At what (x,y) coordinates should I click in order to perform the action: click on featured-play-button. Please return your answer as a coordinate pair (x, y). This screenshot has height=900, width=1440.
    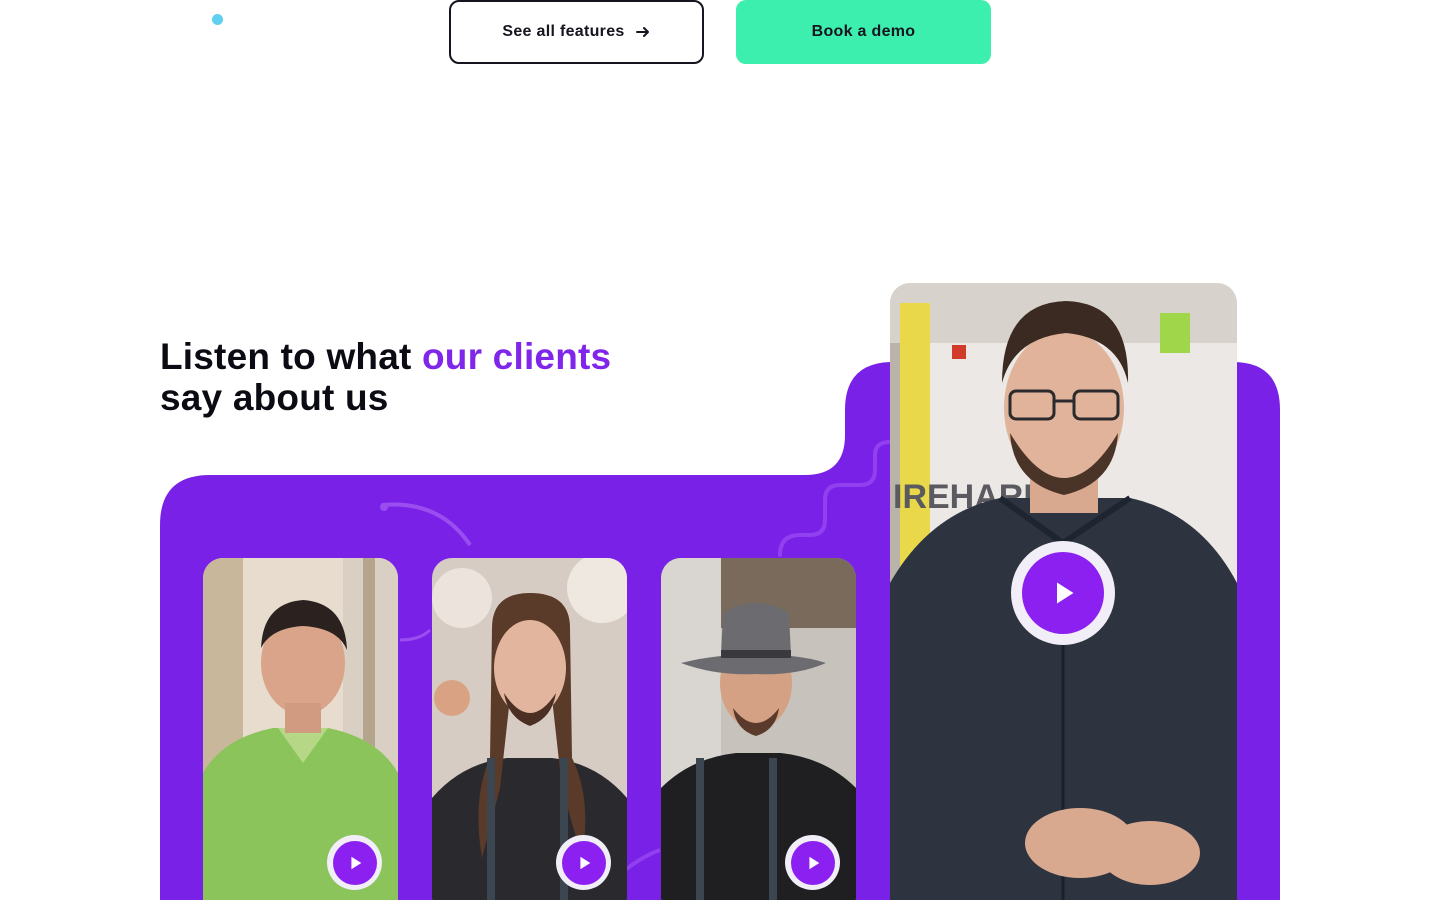
    Looking at the image, I should click on (1063, 593).